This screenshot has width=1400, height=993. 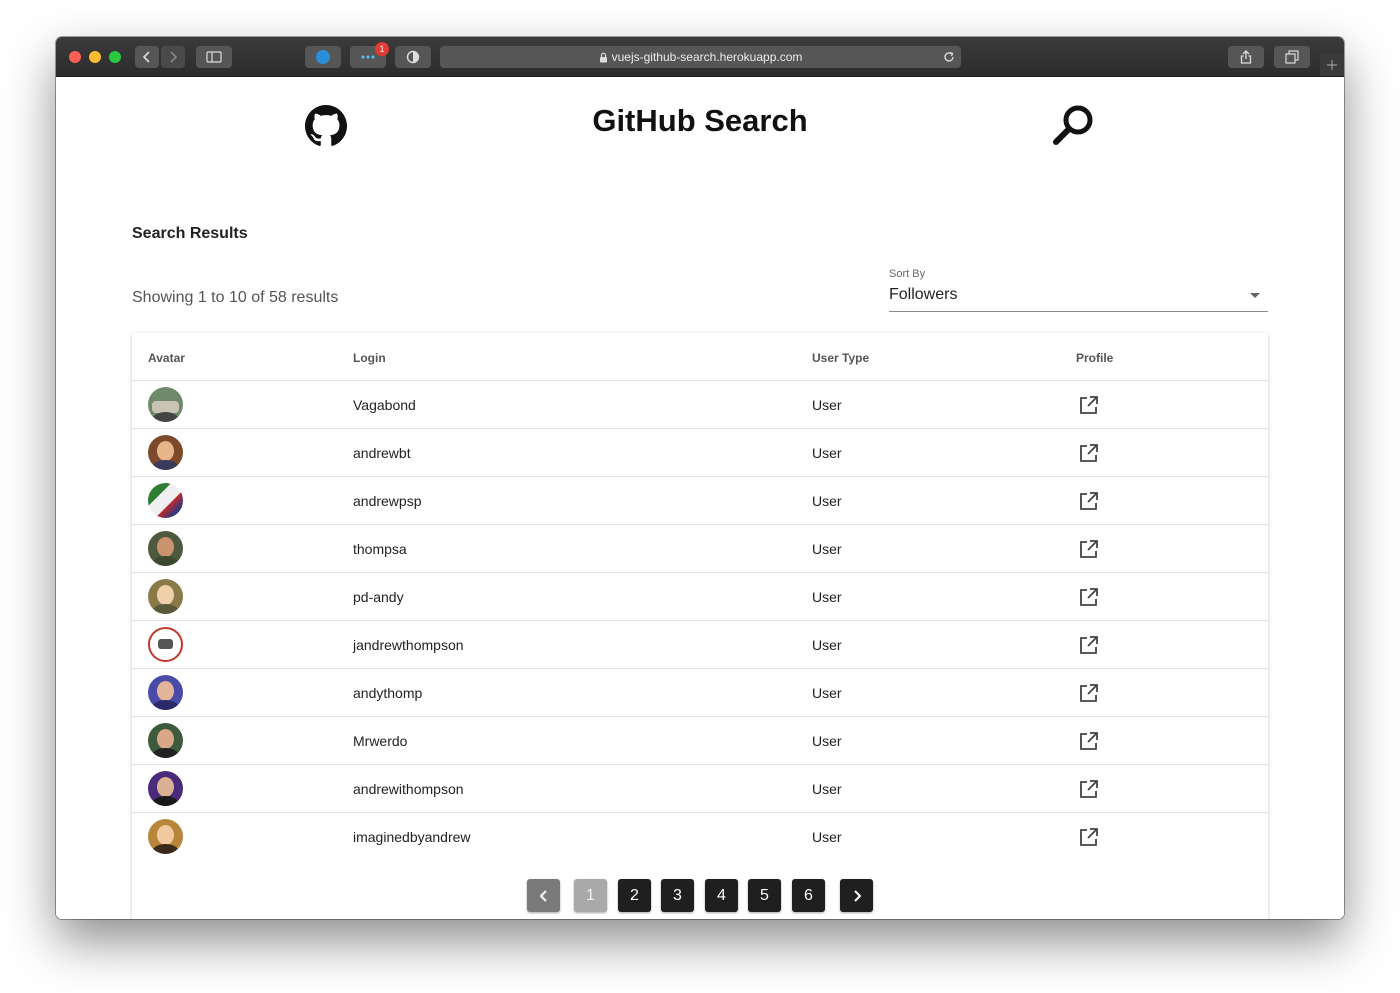 I want to click on back-button, so click(x=147, y=57).